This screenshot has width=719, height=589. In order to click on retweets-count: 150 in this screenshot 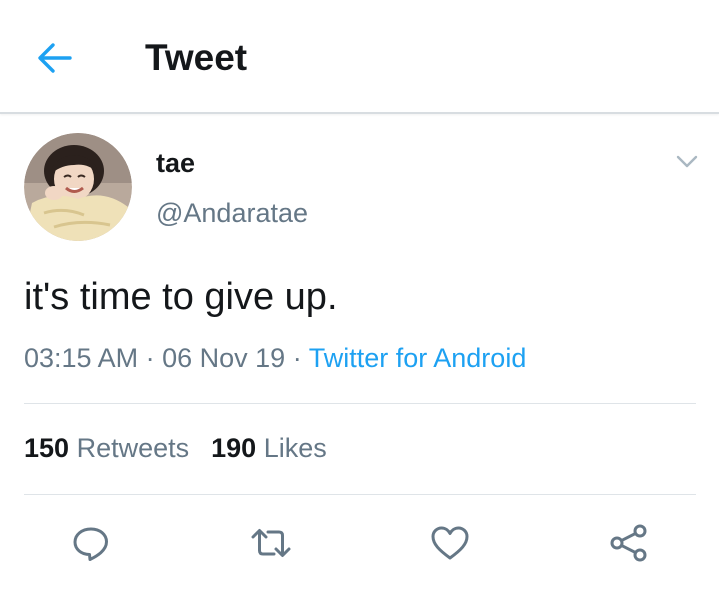, I will do `click(47, 448)`.